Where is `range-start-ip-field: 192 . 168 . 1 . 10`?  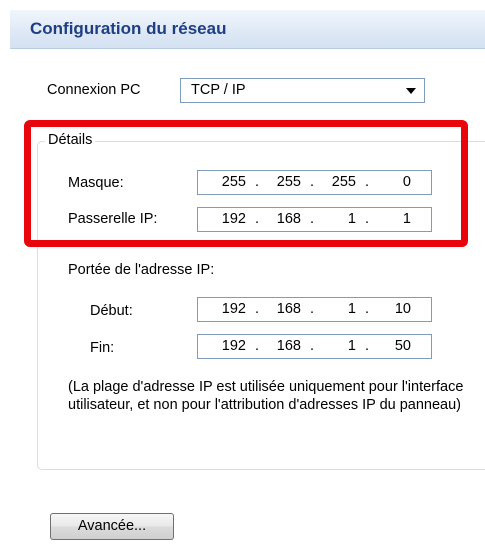
range-start-ip-field: 192 . 168 . 1 . 10 is located at coordinates (314, 309).